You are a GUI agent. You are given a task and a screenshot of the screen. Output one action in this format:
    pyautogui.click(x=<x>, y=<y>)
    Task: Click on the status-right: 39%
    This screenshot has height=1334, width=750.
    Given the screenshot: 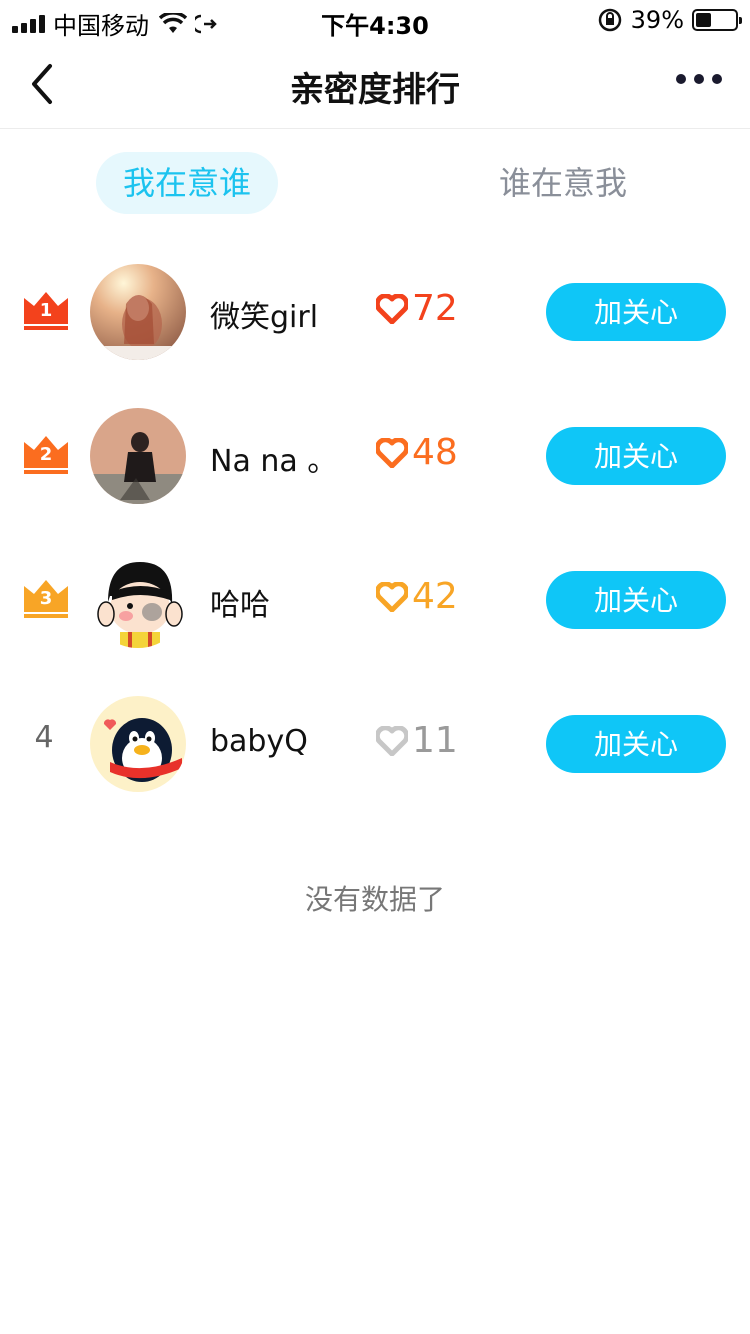 What is the action you would take?
    pyautogui.click(x=669, y=20)
    